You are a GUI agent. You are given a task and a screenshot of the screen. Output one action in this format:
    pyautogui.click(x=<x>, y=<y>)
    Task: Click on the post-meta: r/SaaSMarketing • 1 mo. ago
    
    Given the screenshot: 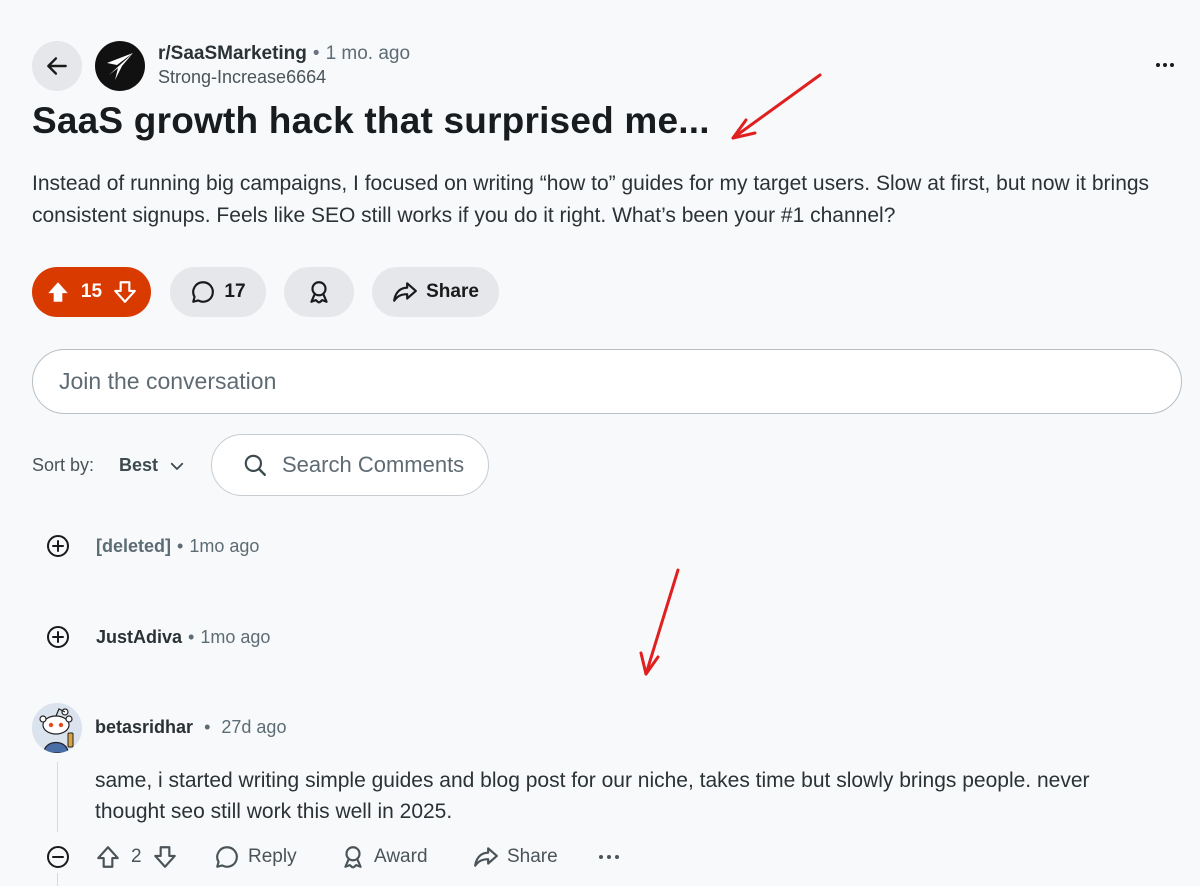 What is the action you would take?
    pyautogui.click(x=284, y=54)
    